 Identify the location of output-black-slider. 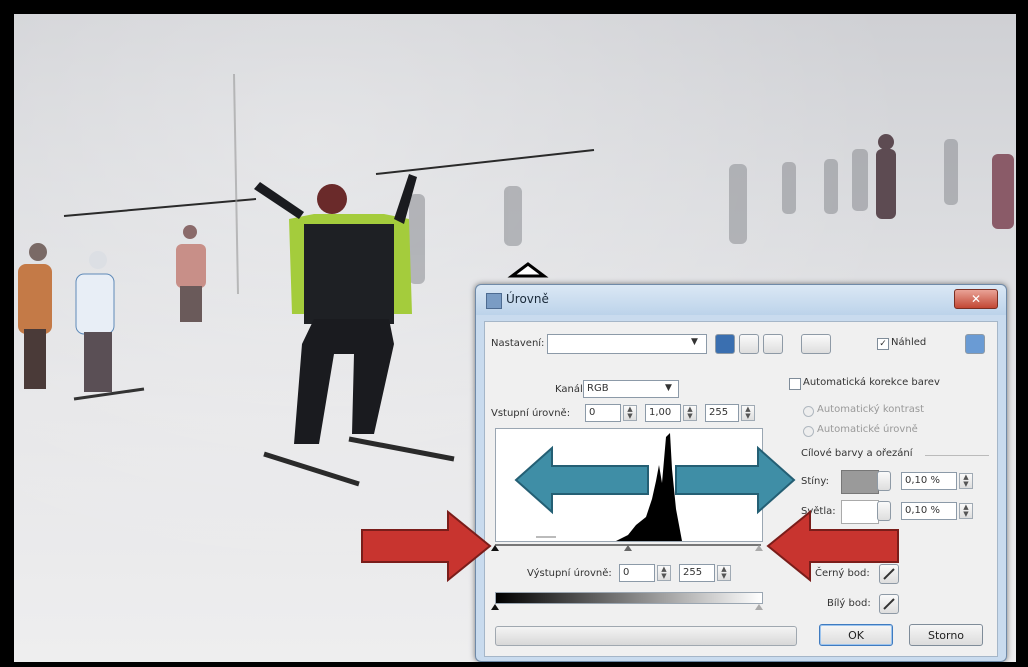
(495, 607).